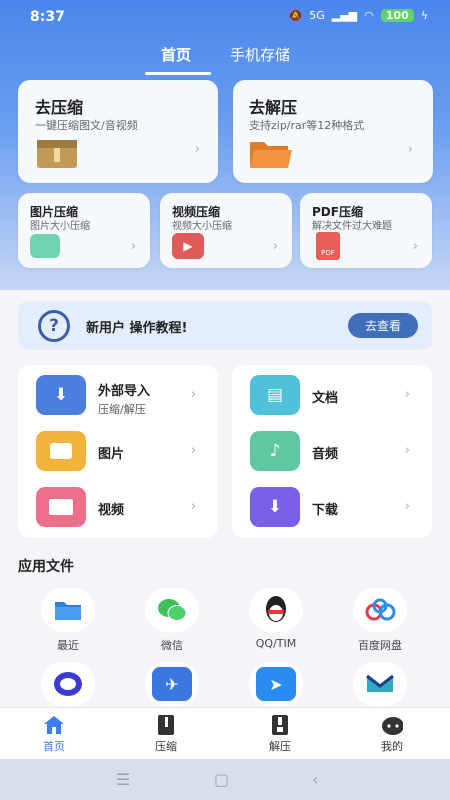  What do you see at coordinates (137, 328) in the screenshot?
I see `banner-text: 新用户 操作教程!` at bounding box center [137, 328].